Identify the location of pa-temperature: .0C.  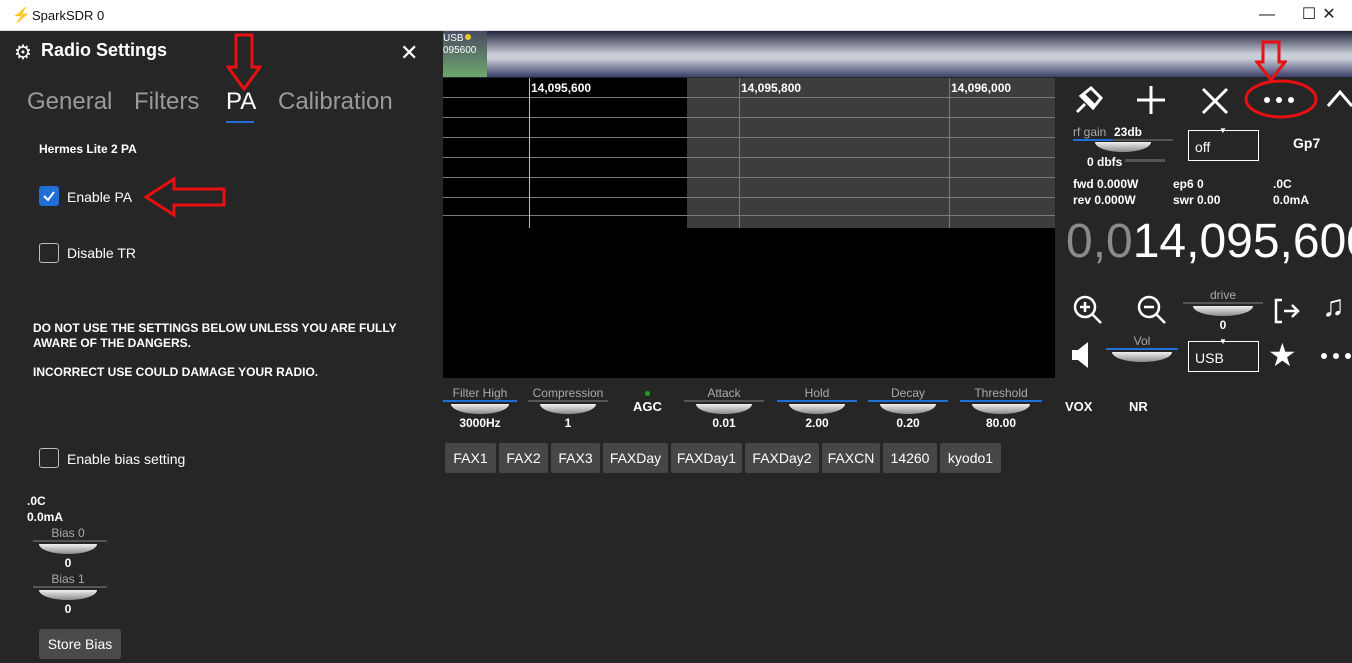
(36, 501).